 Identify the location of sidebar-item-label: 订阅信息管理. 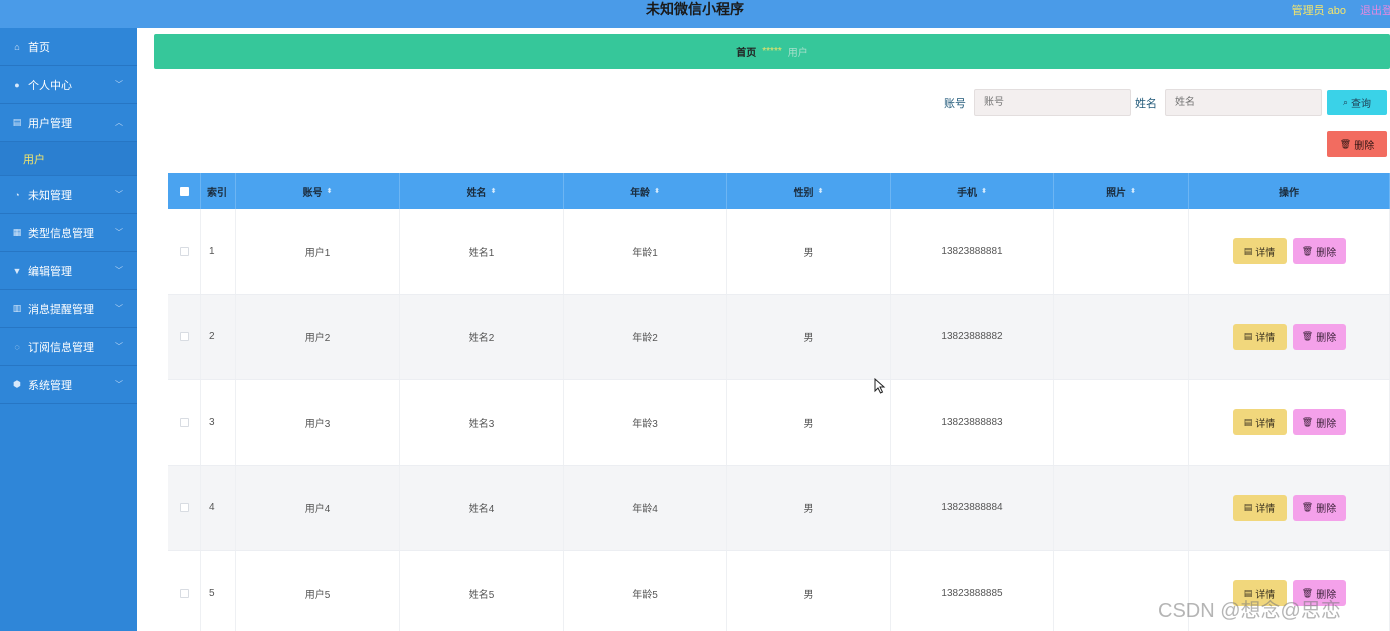
(61, 347).